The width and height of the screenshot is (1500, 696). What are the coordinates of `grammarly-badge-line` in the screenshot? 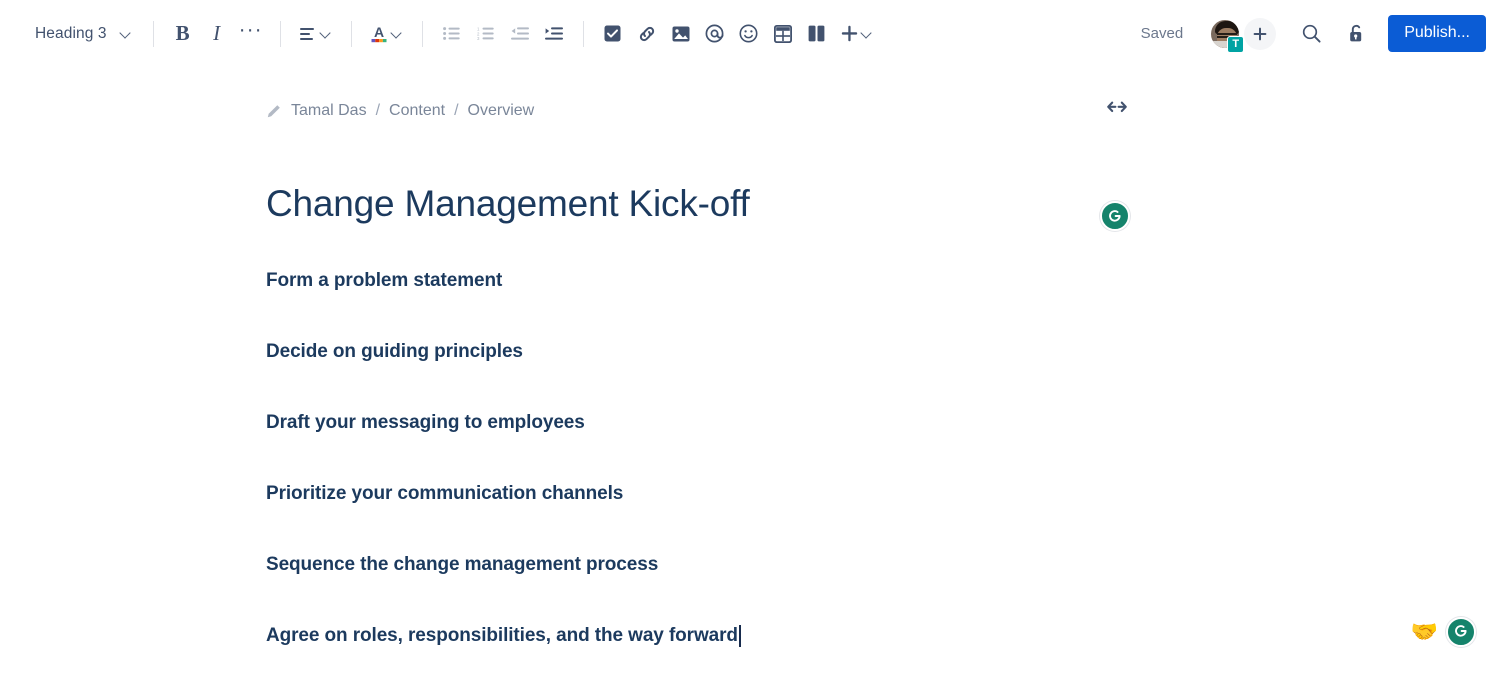 It's located at (1461, 631).